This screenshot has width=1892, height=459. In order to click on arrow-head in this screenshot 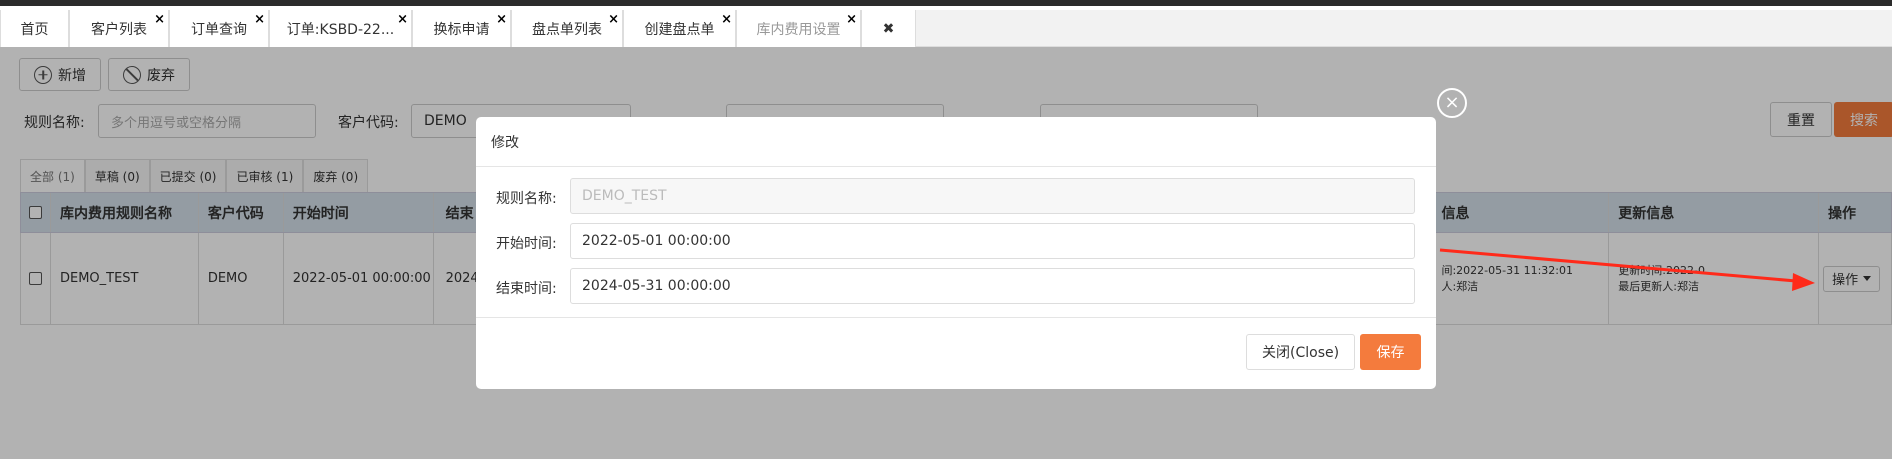, I will do `click(1803, 282)`.